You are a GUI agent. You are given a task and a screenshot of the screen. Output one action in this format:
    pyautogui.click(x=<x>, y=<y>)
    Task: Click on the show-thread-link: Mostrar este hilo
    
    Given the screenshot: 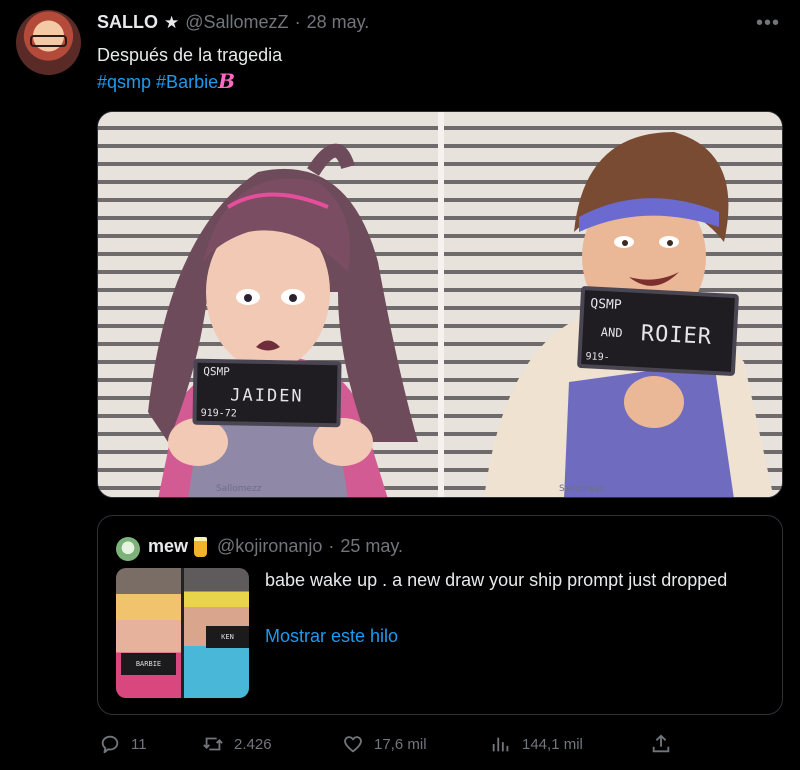 What is the action you would take?
    pyautogui.click(x=331, y=636)
    